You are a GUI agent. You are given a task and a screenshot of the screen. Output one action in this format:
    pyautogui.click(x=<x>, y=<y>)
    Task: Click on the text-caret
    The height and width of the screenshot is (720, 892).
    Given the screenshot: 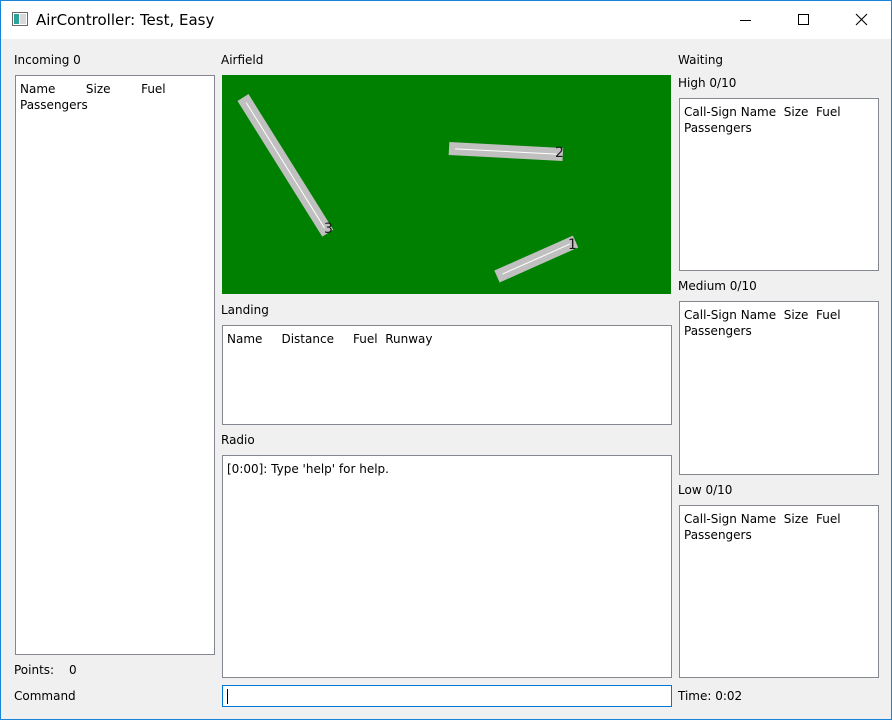 What is the action you would take?
    pyautogui.click(x=227, y=696)
    